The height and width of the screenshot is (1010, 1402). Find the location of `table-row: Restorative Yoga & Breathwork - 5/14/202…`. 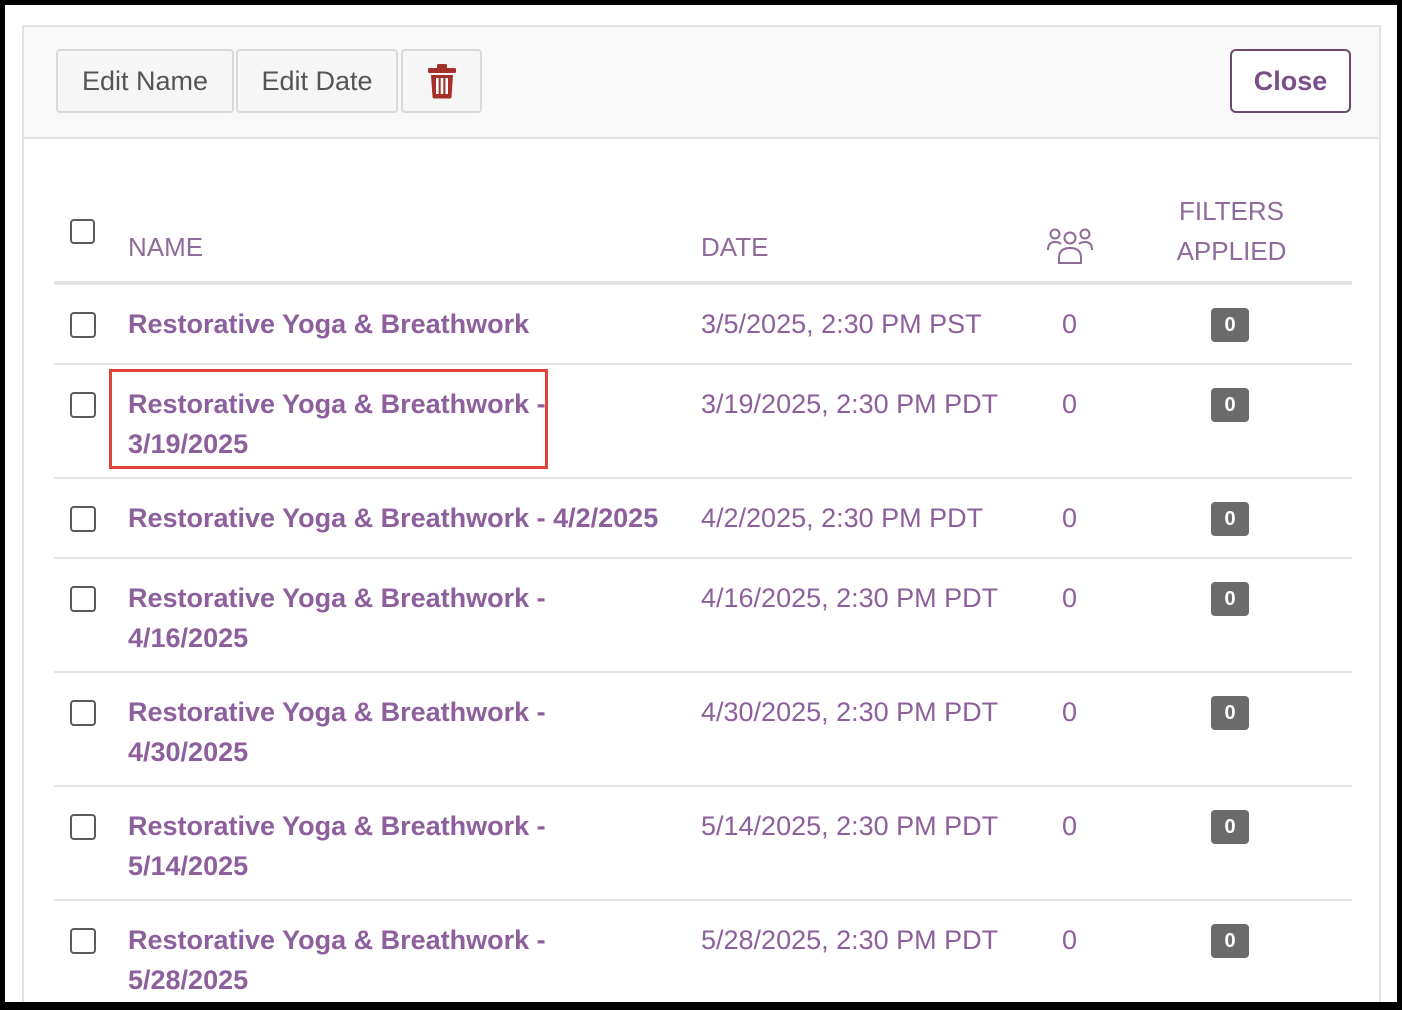

table-row: Restorative Yoga & Breathwork - 5/14/202… is located at coordinates (703, 844).